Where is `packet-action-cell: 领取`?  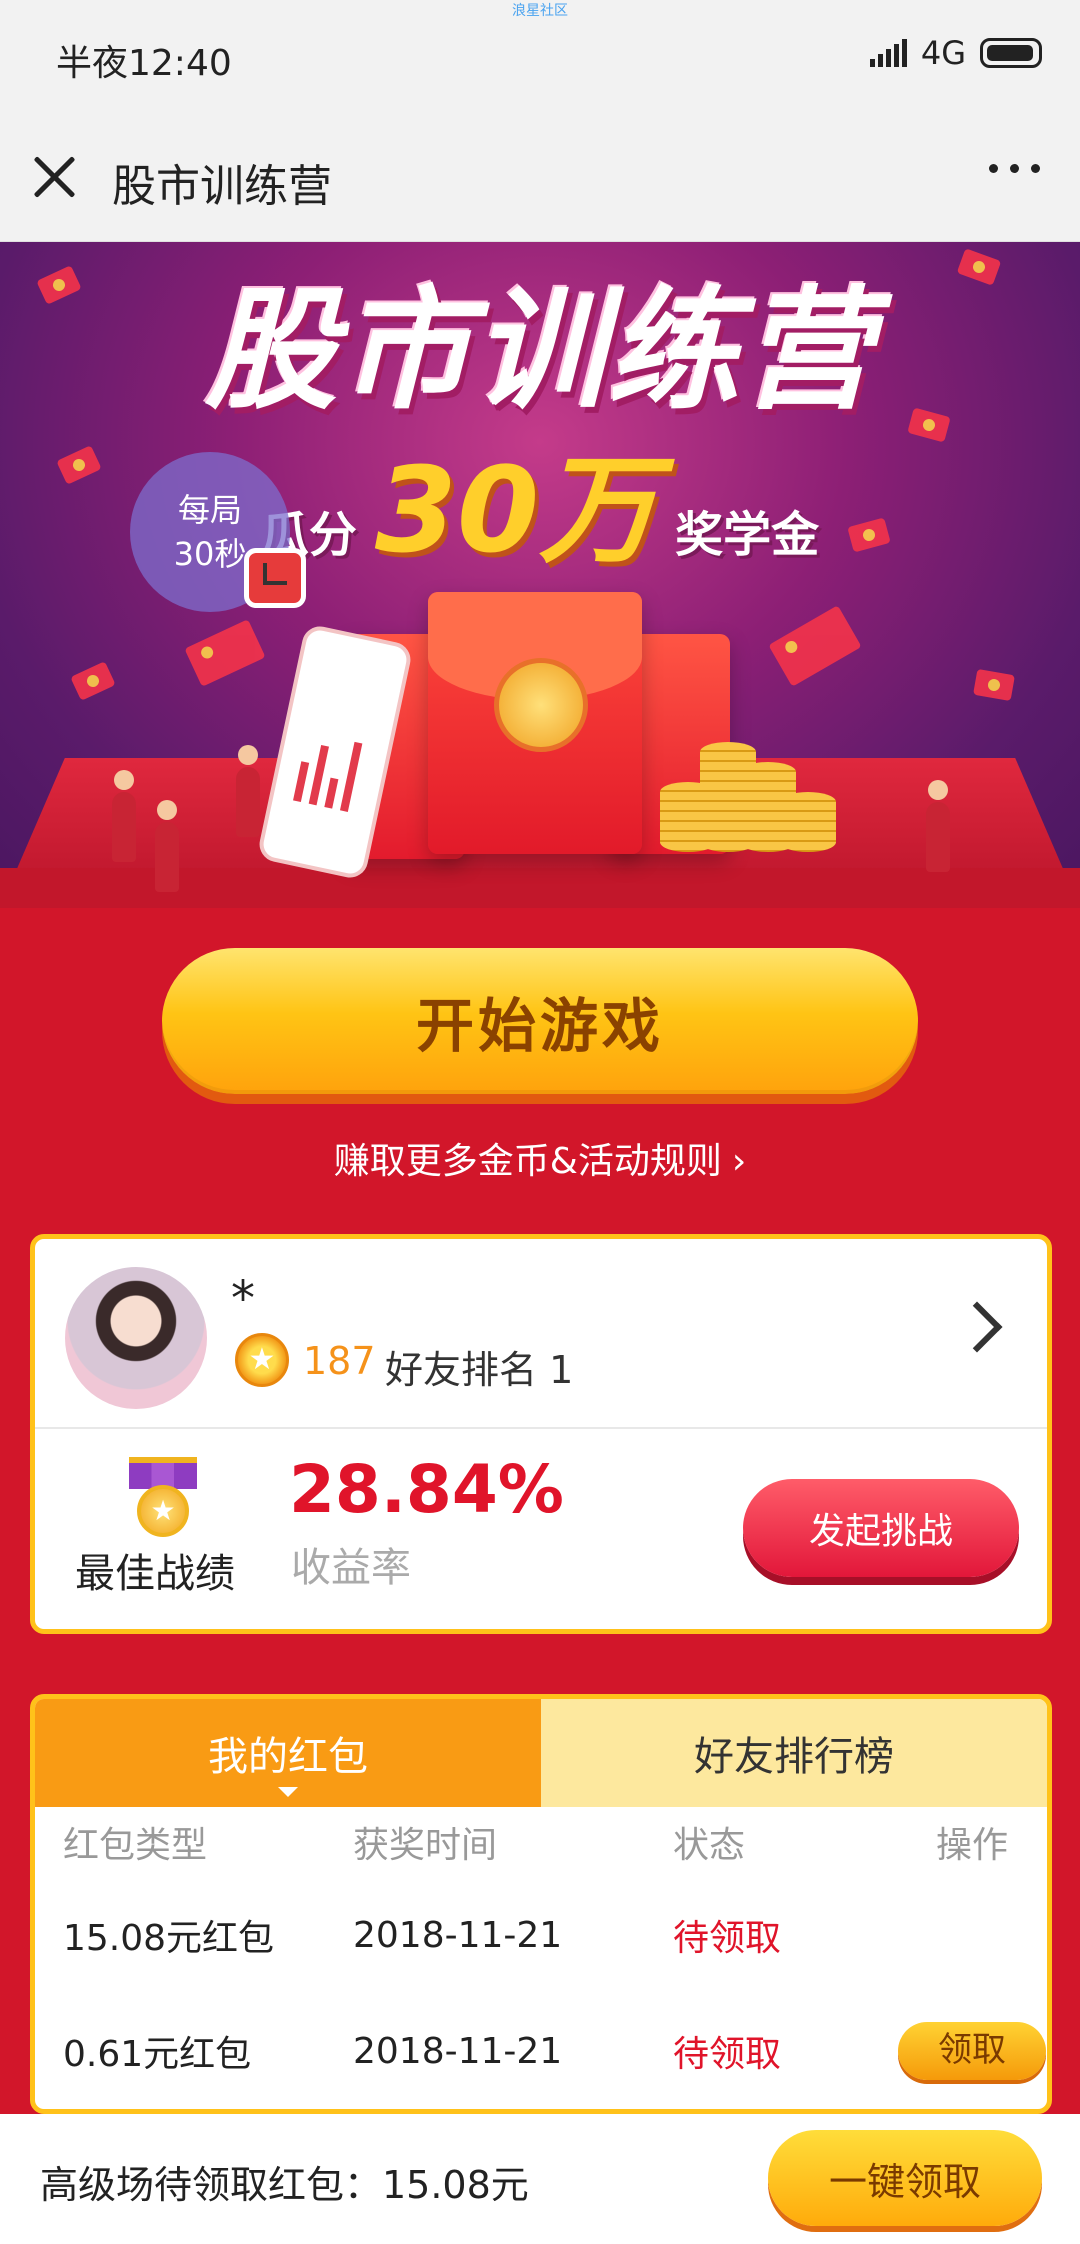
packet-action-cell: 领取 is located at coordinates (972, 2051).